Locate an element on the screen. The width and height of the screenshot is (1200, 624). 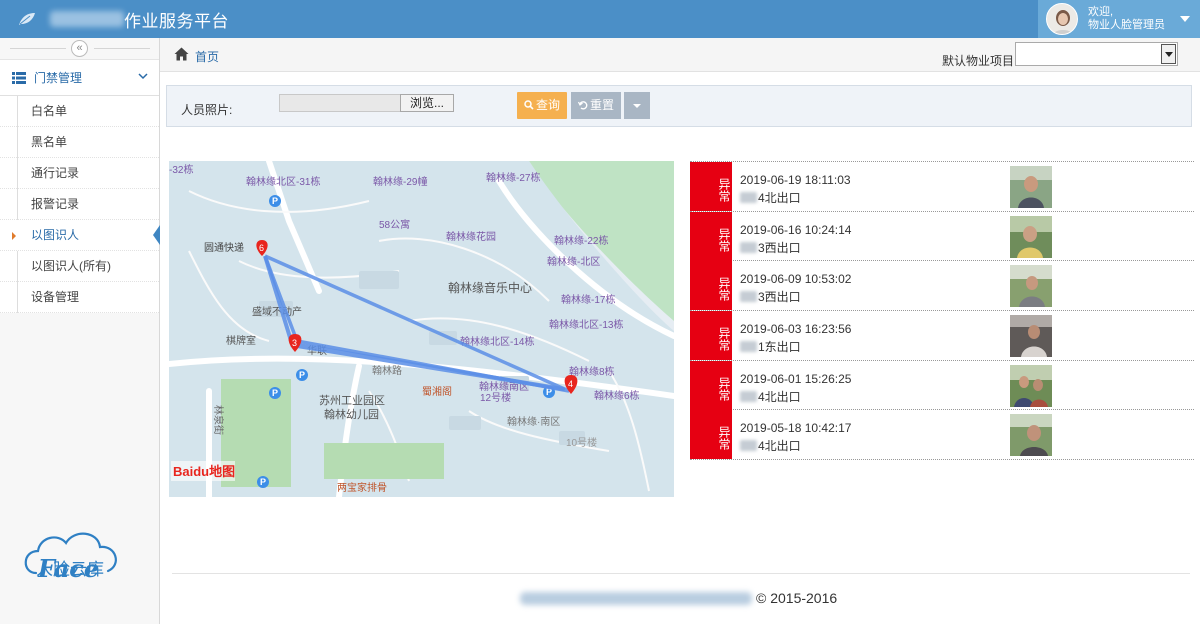
record-time: 2019-06-16 10:24:14 is located at coordinates (796, 229).